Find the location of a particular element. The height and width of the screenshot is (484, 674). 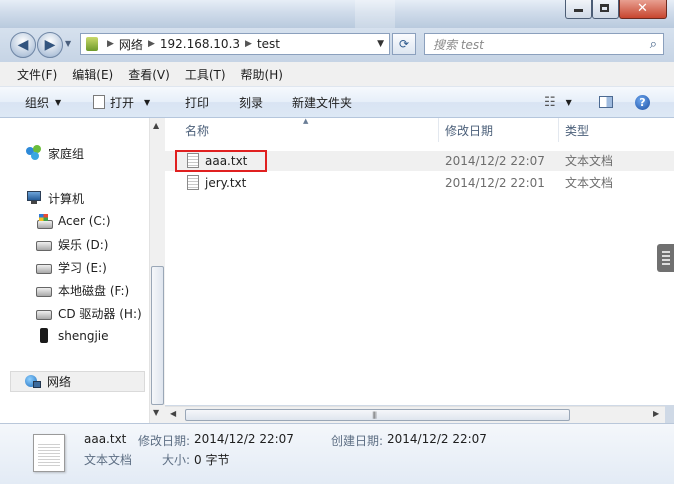

breadcrumb-folder: test is located at coordinates (268, 44).